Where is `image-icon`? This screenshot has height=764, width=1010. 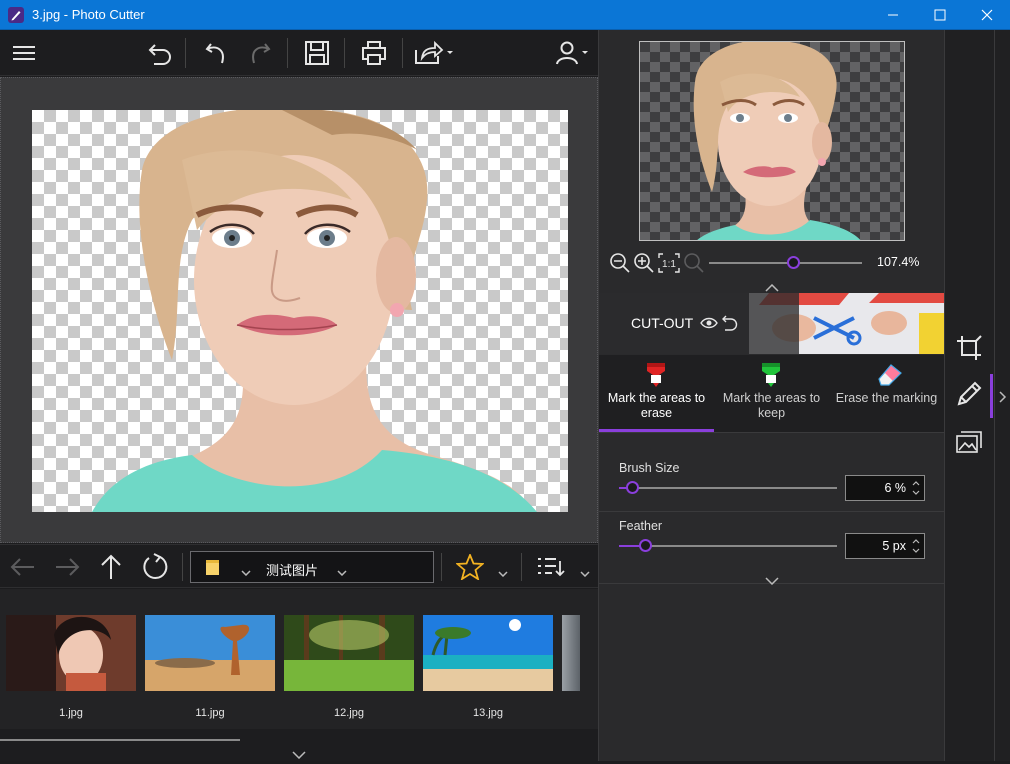
image-icon is located at coordinates (969, 445).